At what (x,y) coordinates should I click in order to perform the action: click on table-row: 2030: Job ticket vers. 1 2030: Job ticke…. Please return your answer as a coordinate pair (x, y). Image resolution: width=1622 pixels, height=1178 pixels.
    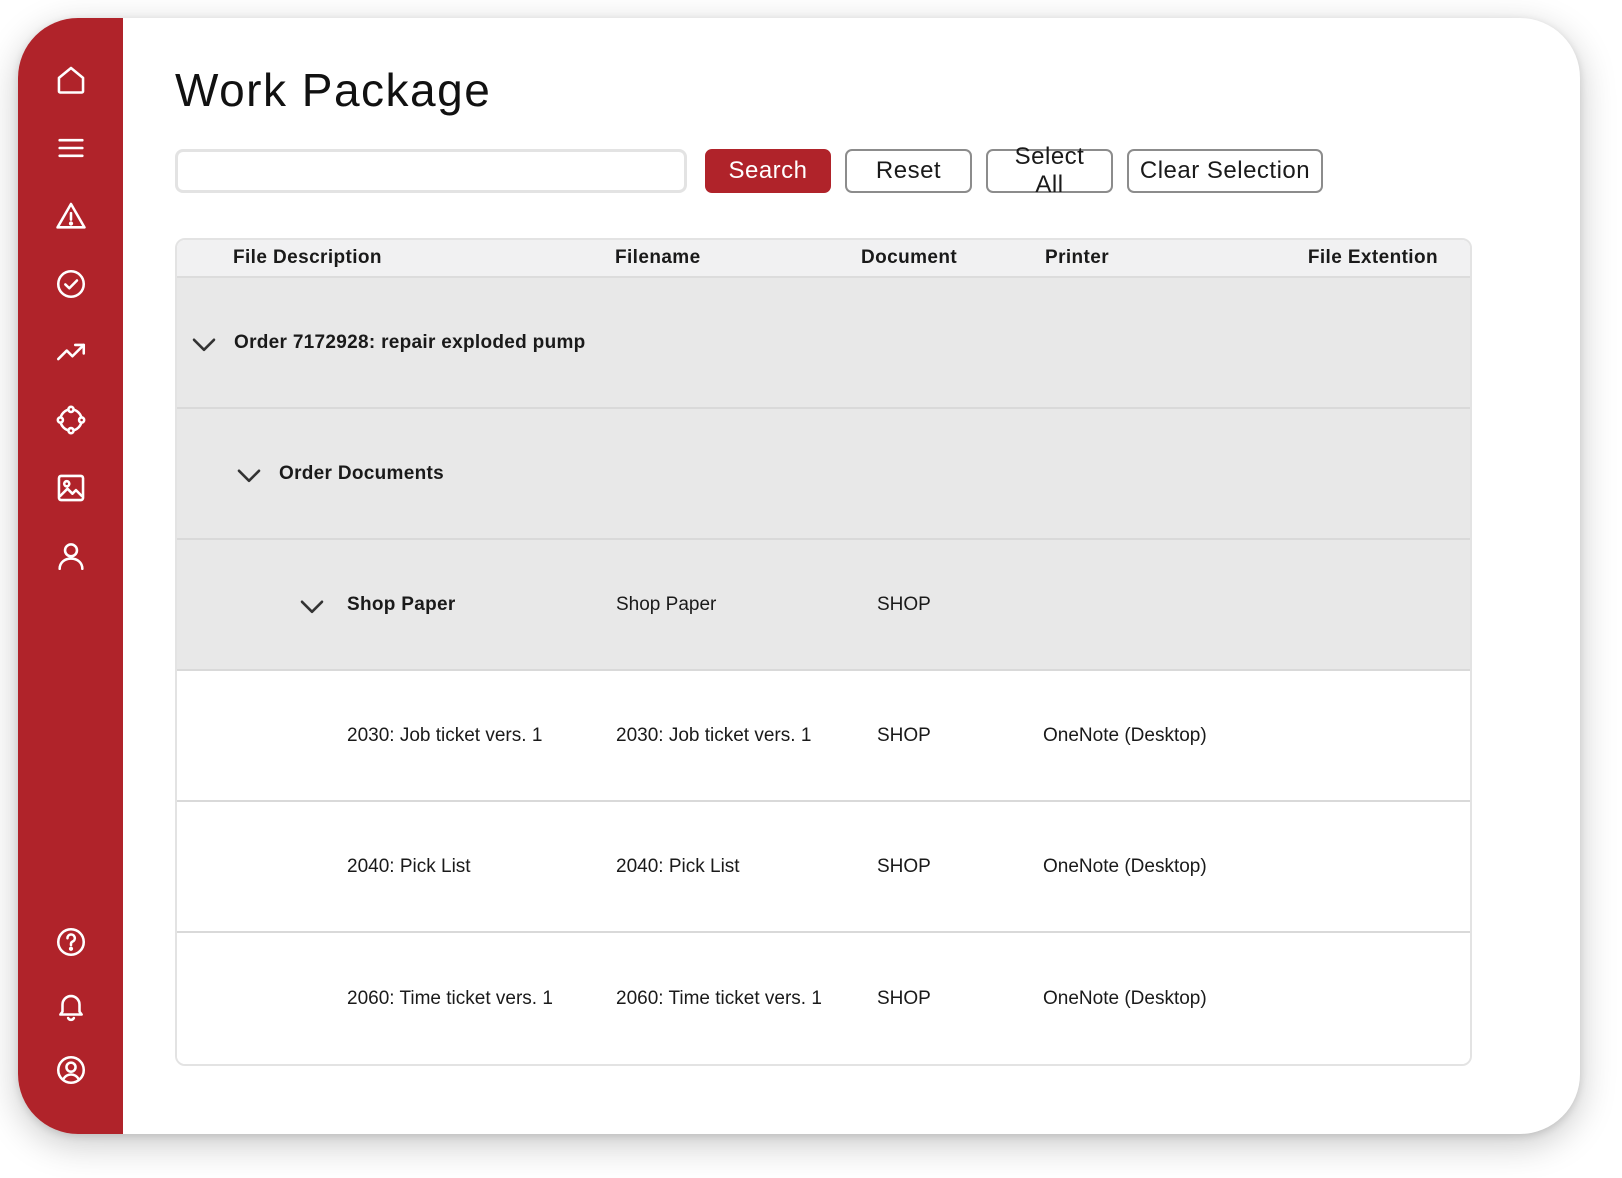
    Looking at the image, I should click on (823, 736).